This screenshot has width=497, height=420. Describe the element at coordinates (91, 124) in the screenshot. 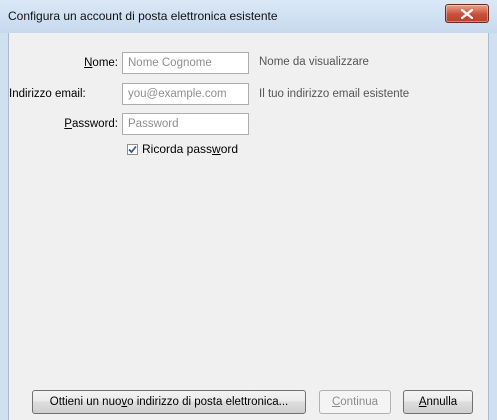

I see `password-label: Password:` at that location.